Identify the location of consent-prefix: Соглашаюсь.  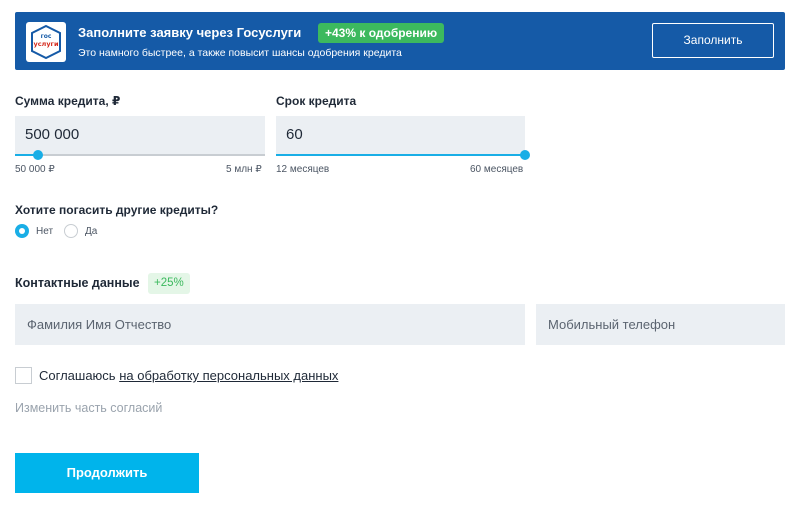
(79, 375).